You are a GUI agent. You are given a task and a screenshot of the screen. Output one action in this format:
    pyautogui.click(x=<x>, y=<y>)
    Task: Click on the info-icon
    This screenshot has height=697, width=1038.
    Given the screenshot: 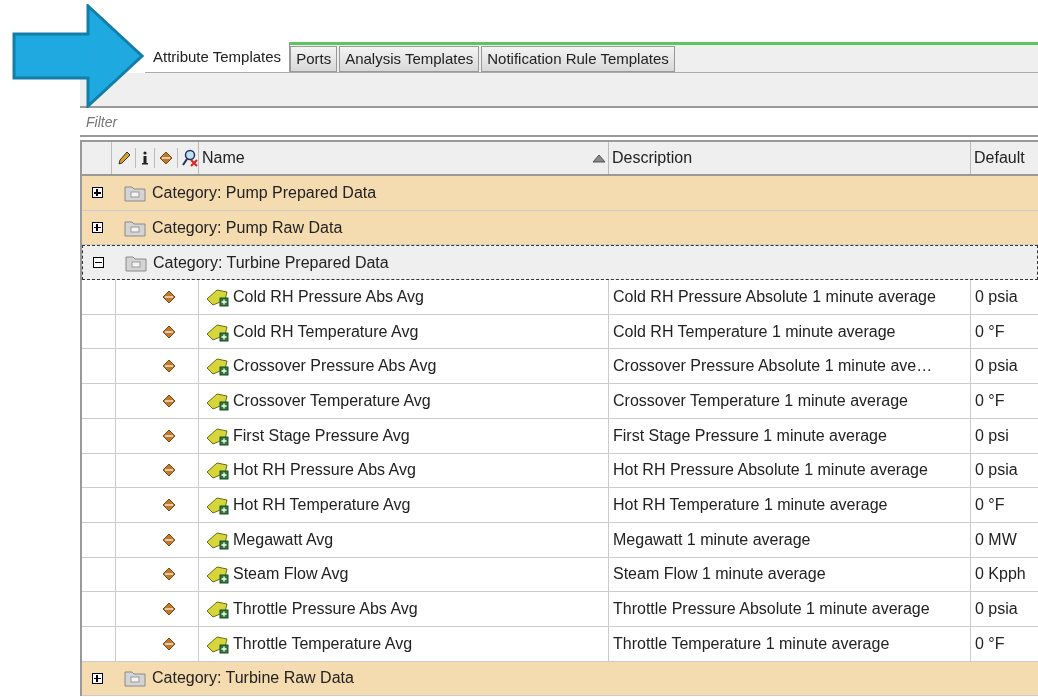 What is the action you would take?
    pyautogui.click(x=145, y=158)
    